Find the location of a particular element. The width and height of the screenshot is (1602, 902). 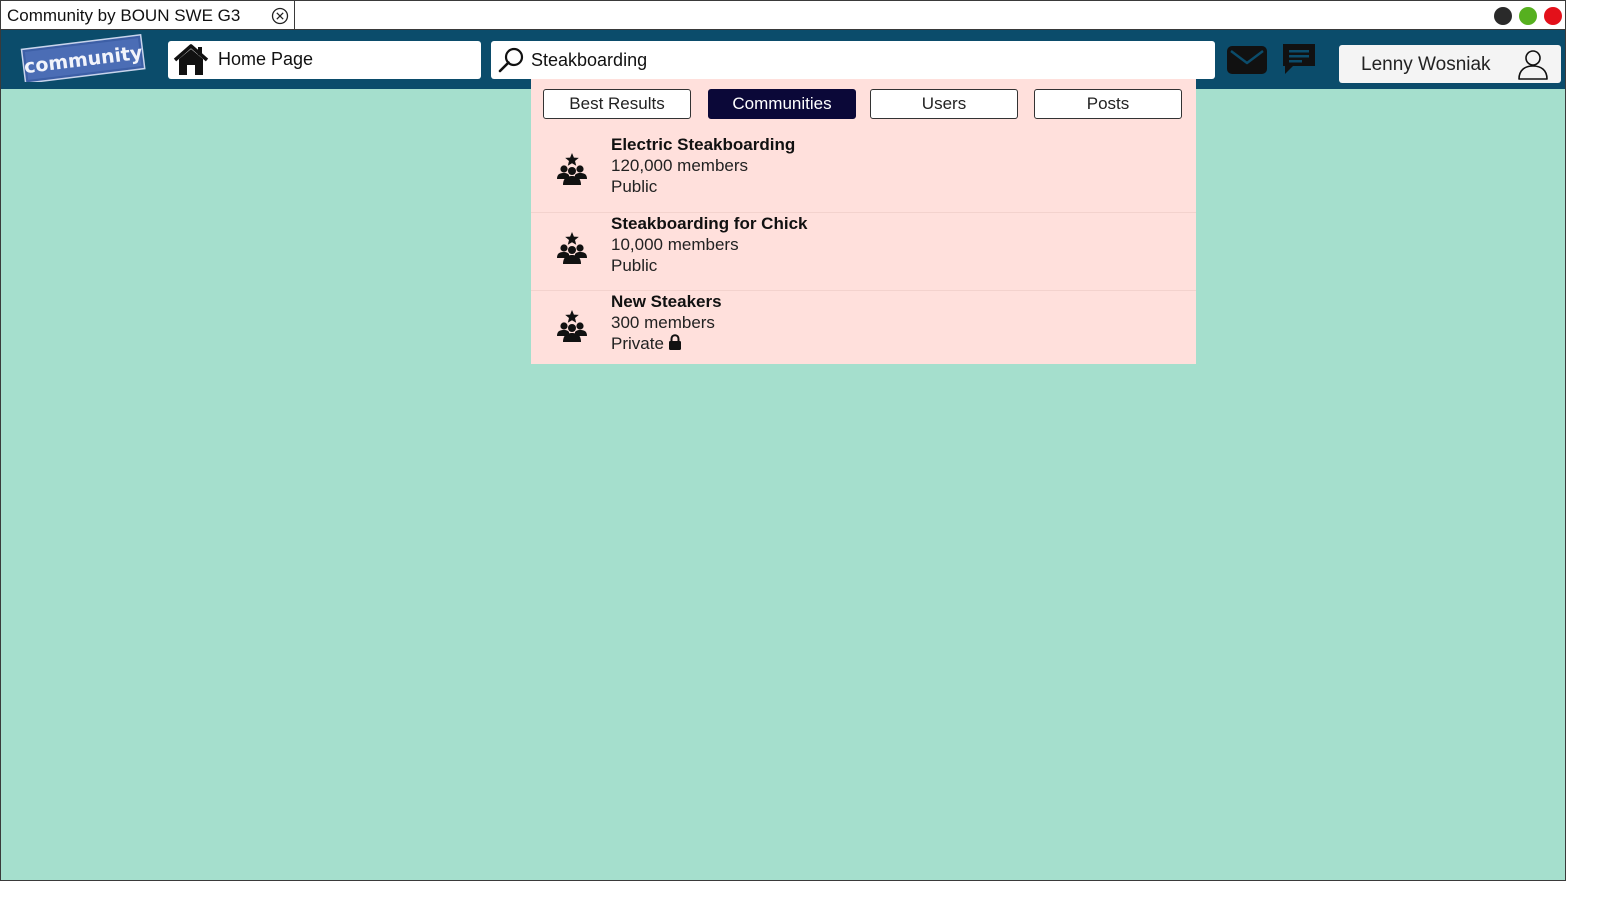

community-name: Electric Steakboarding is located at coordinates (703, 144).